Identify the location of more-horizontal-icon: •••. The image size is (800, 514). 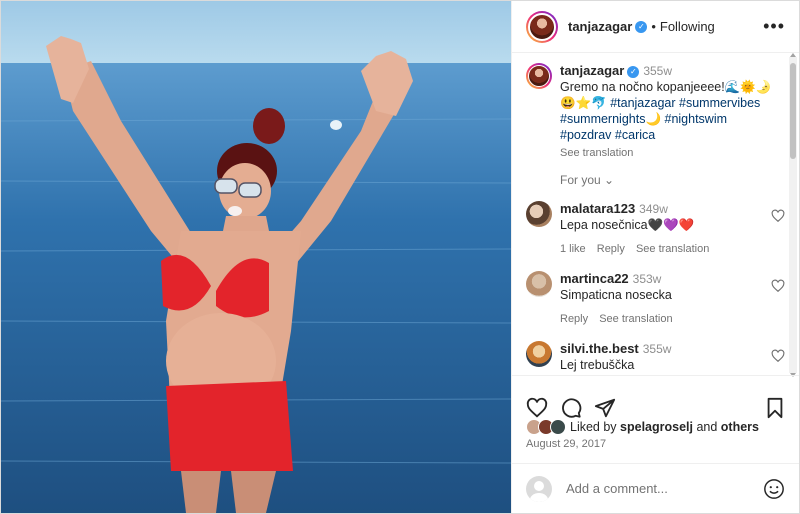
(774, 26).